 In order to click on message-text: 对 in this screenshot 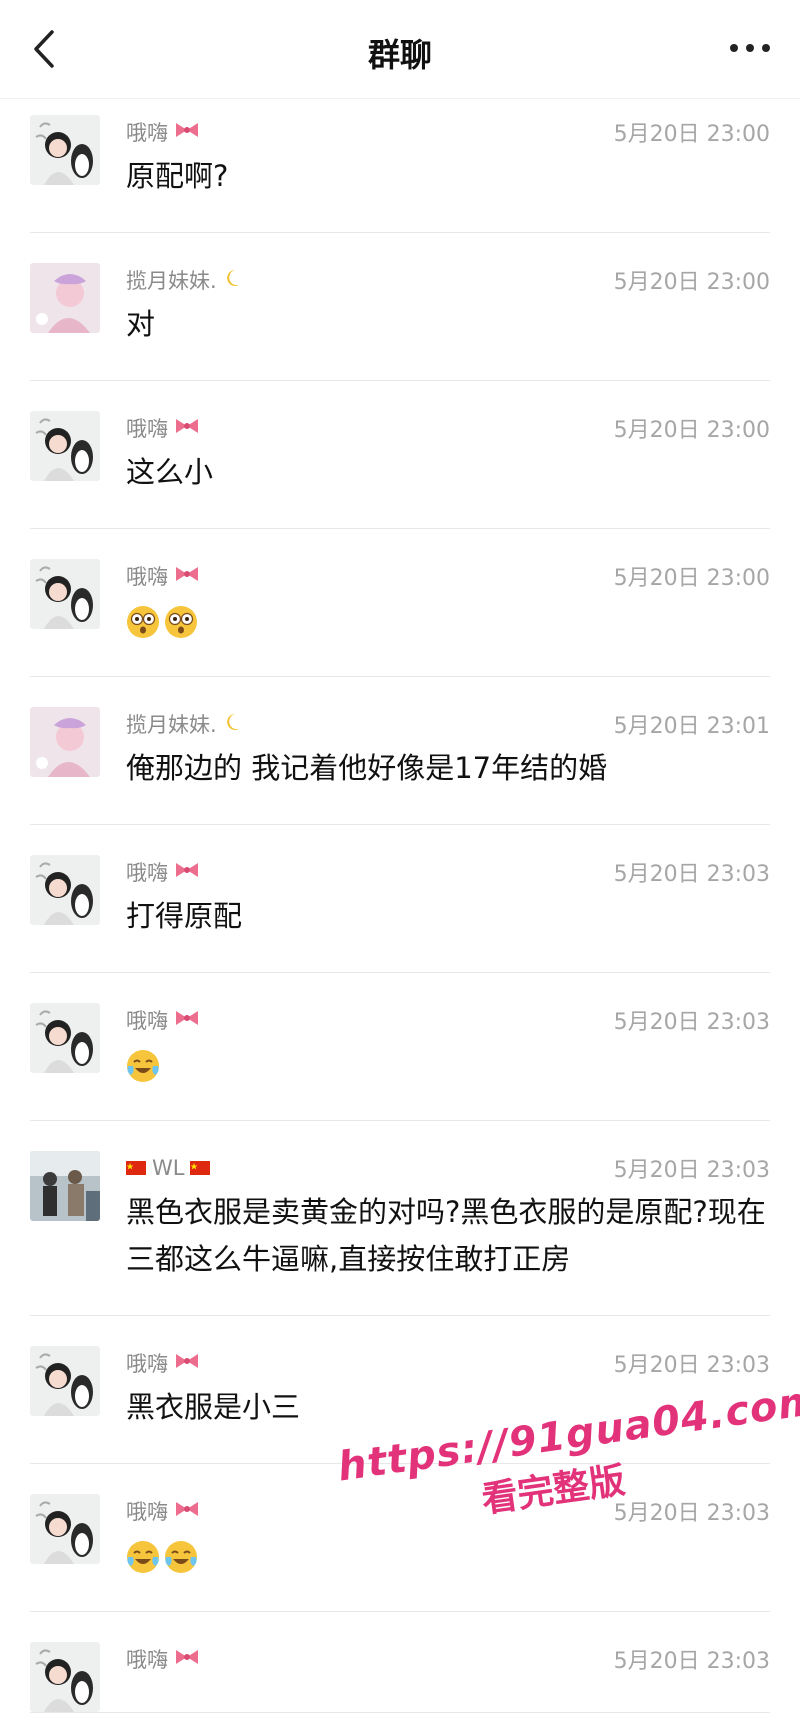, I will do `click(141, 324)`.